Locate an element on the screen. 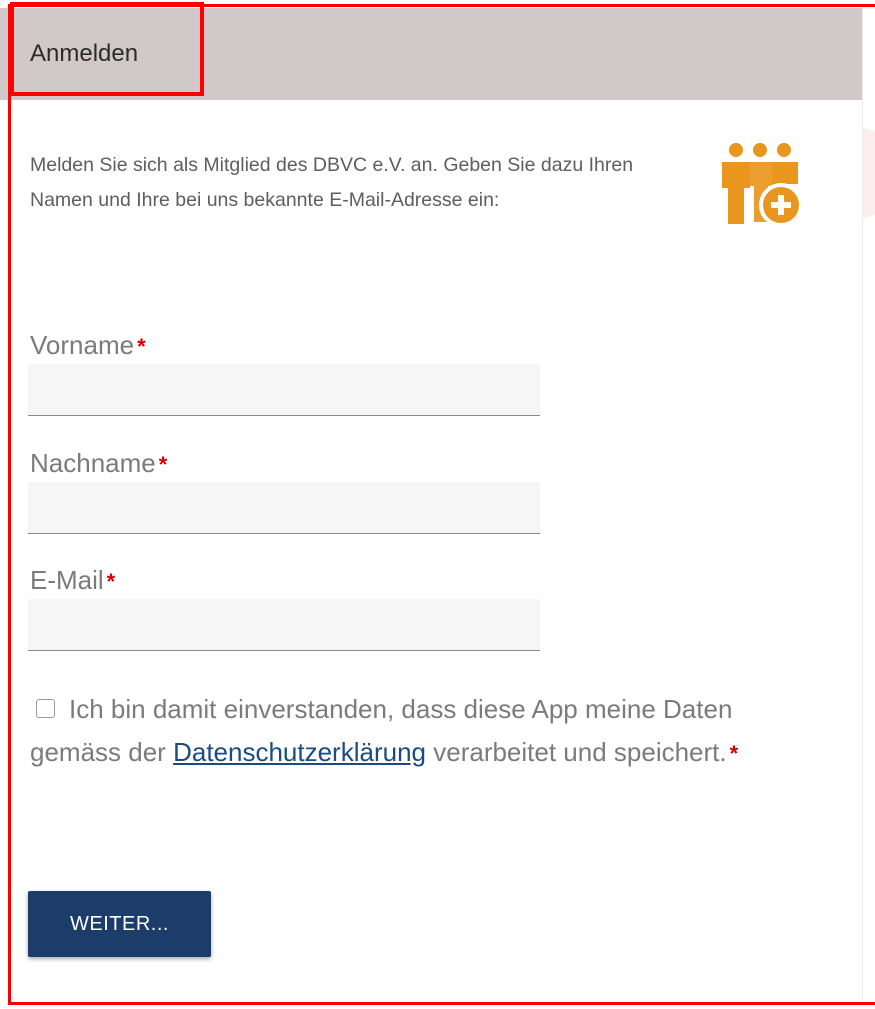  email-label-text: E-Mail is located at coordinates (67, 580).